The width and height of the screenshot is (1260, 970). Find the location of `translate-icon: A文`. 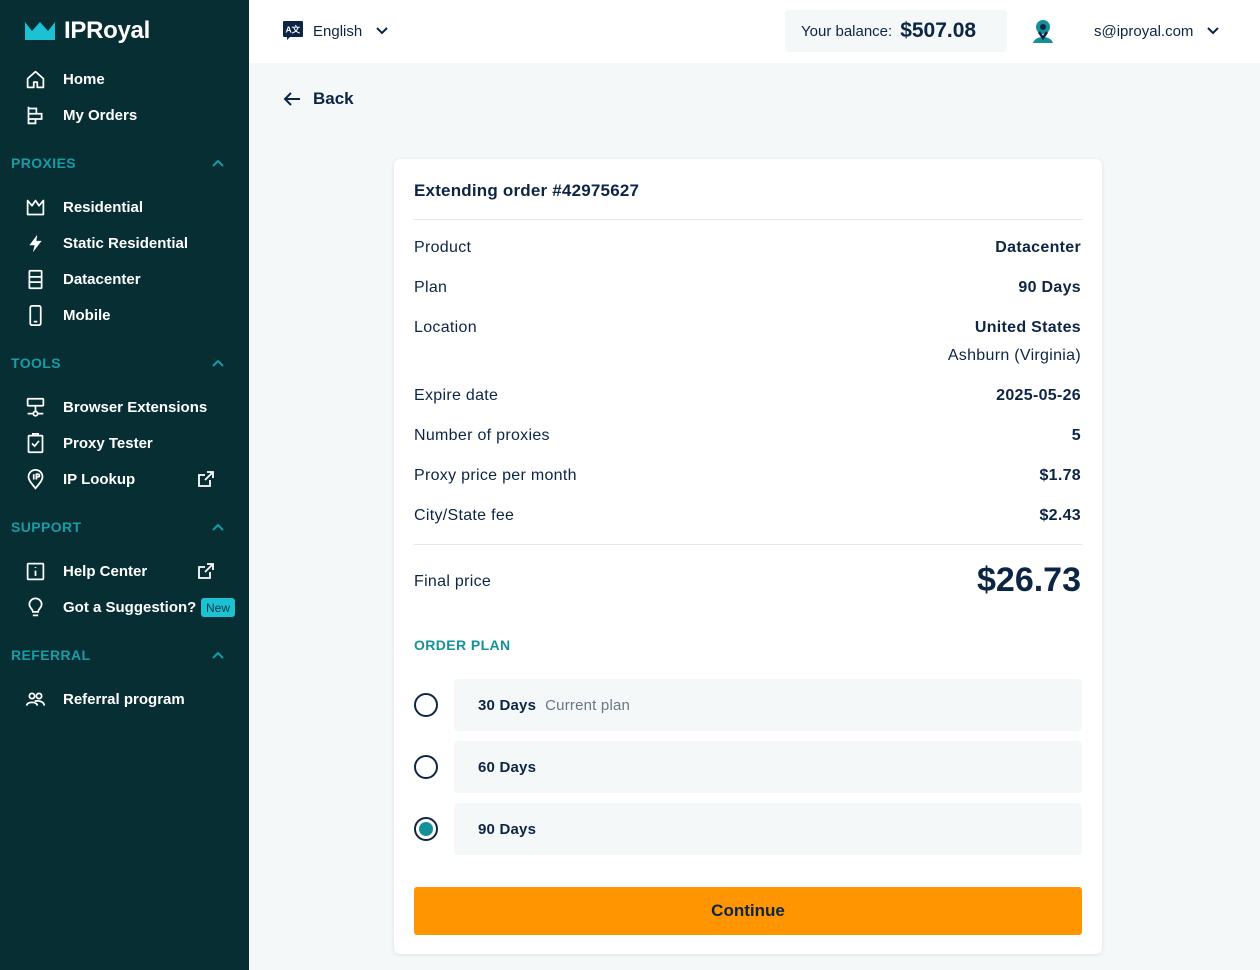

translate-icon: A文 is located at coordinates (293, 30).